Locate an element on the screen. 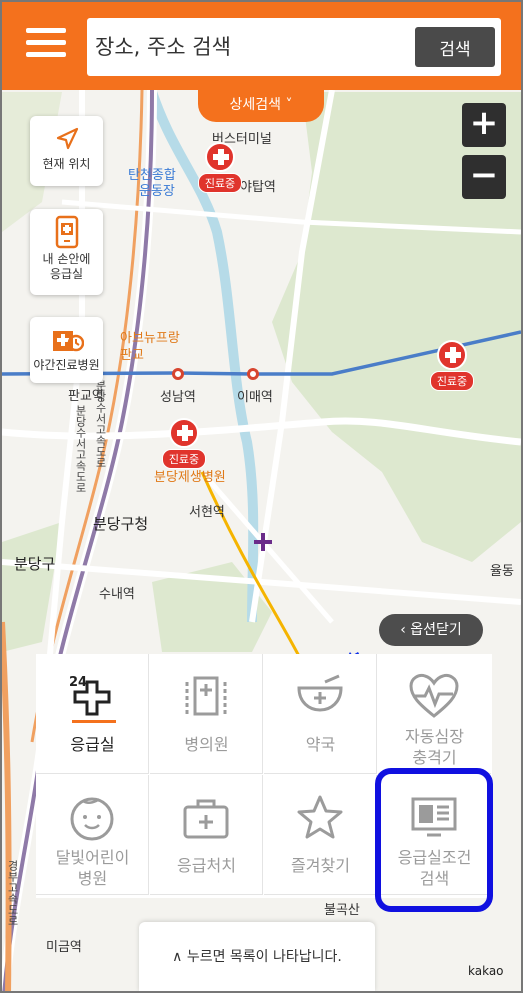 This screenshot has height=993, width=523. menu-item-favorites: 즐겨찾기 is located at coordinates (320, 835).